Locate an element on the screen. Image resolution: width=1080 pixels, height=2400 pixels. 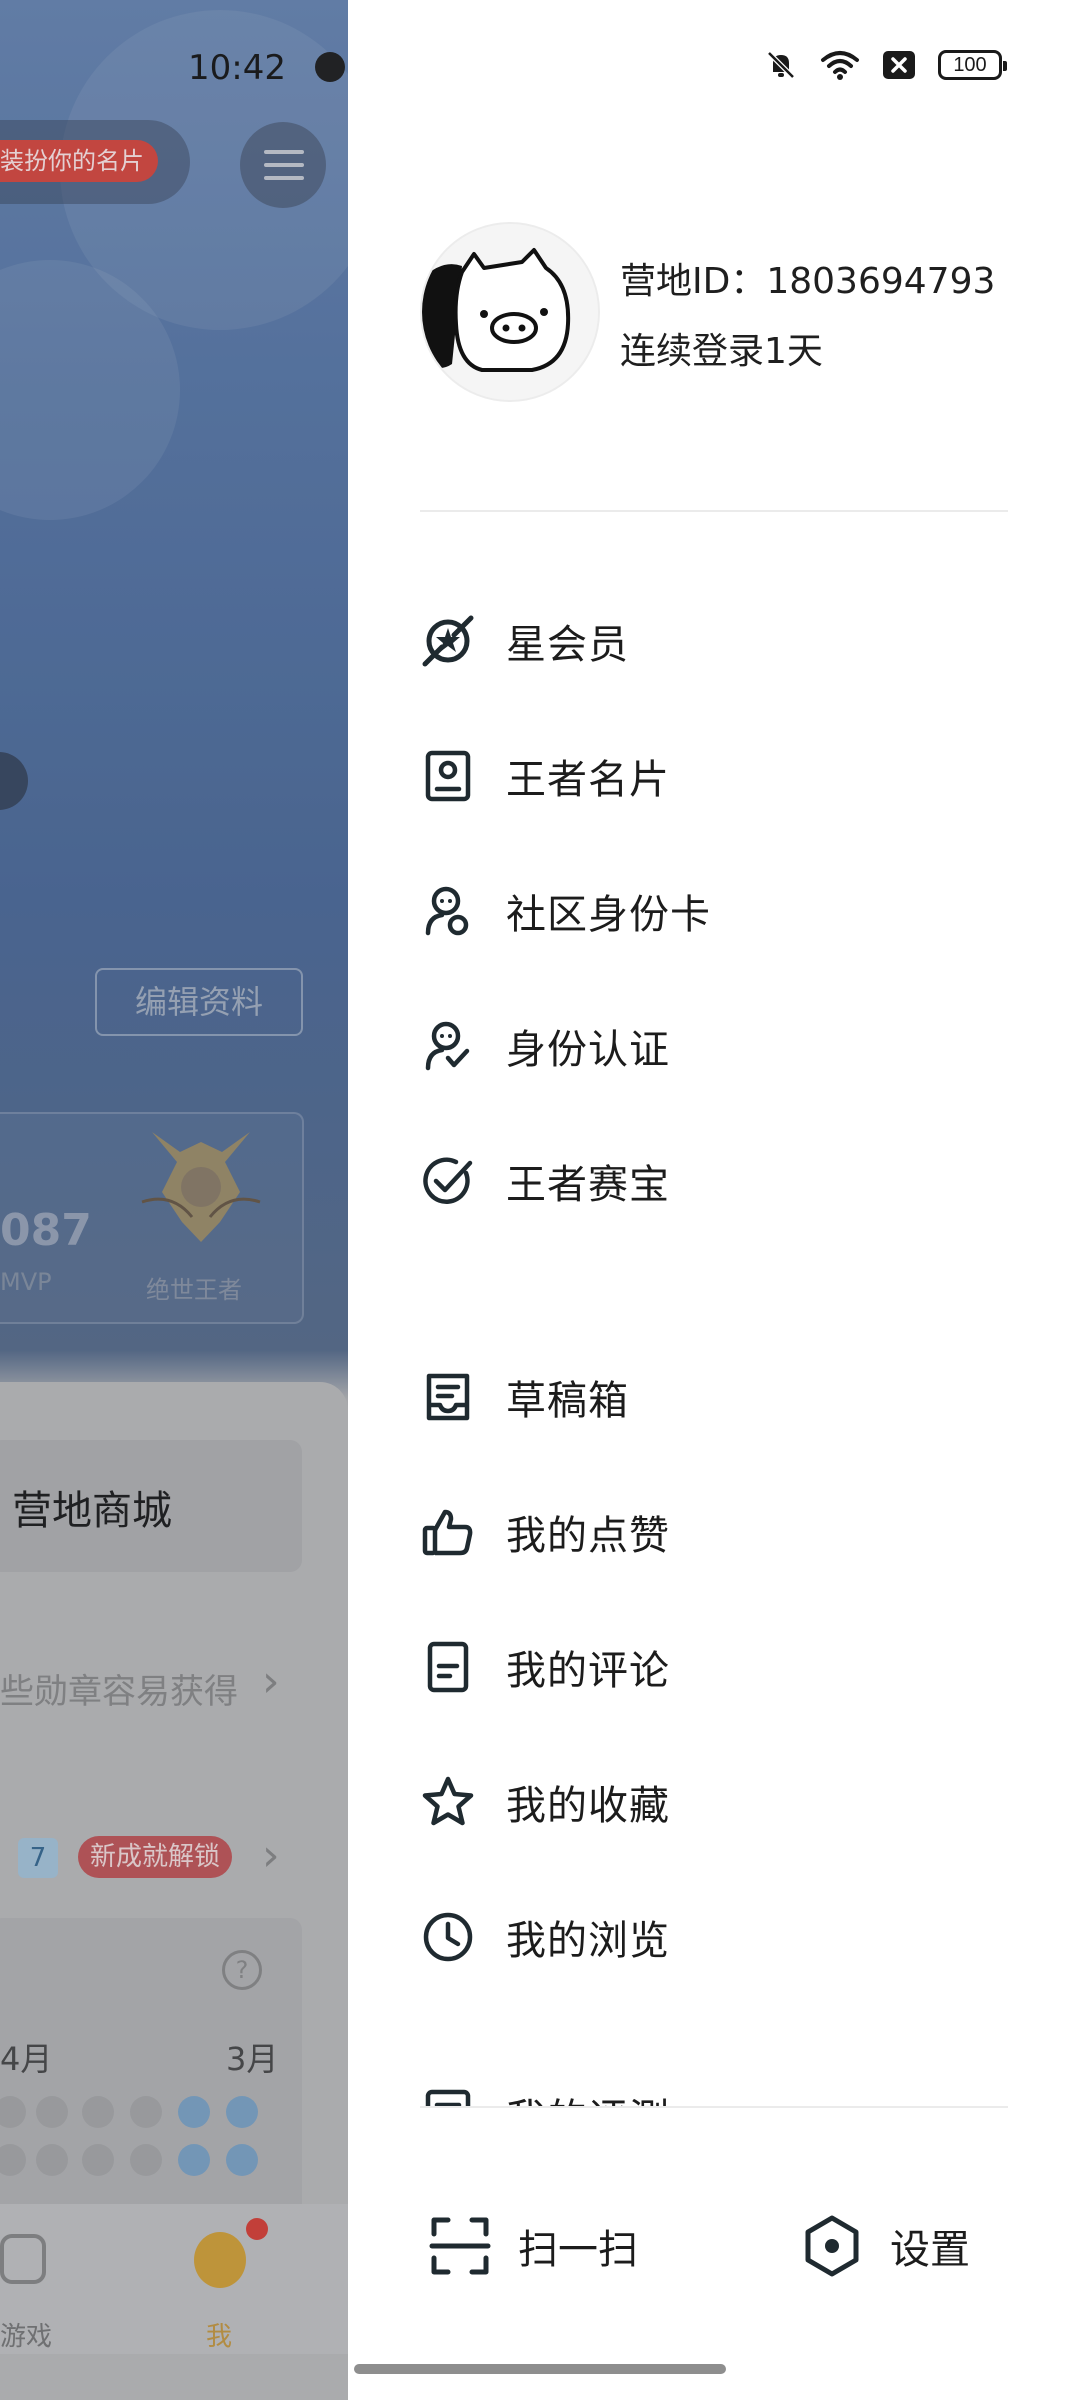
menu-label: 我的点赞 is located at coordinates (588, 1536).